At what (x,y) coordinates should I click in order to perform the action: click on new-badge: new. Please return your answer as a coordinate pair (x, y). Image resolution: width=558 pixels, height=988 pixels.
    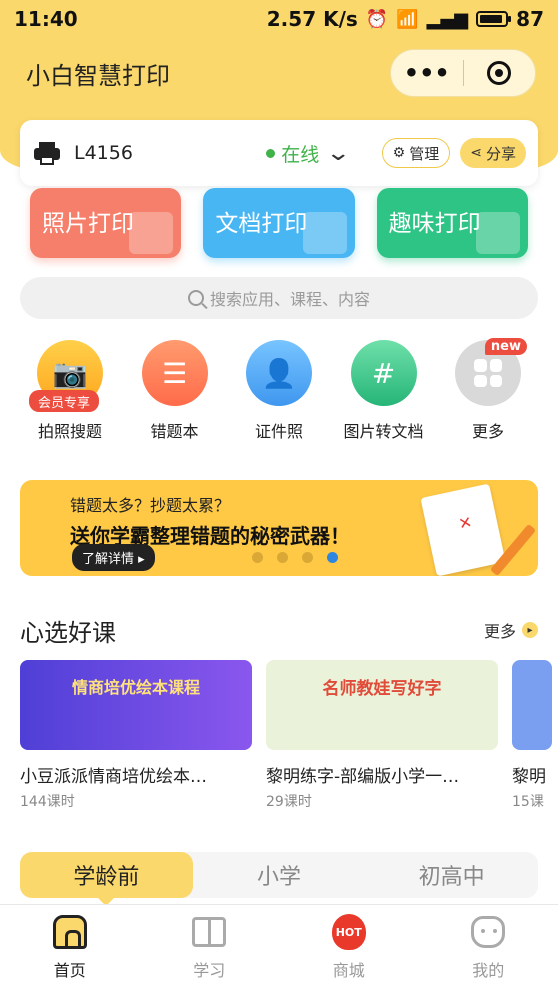
    Looking at the image, I should click on (505, 346).